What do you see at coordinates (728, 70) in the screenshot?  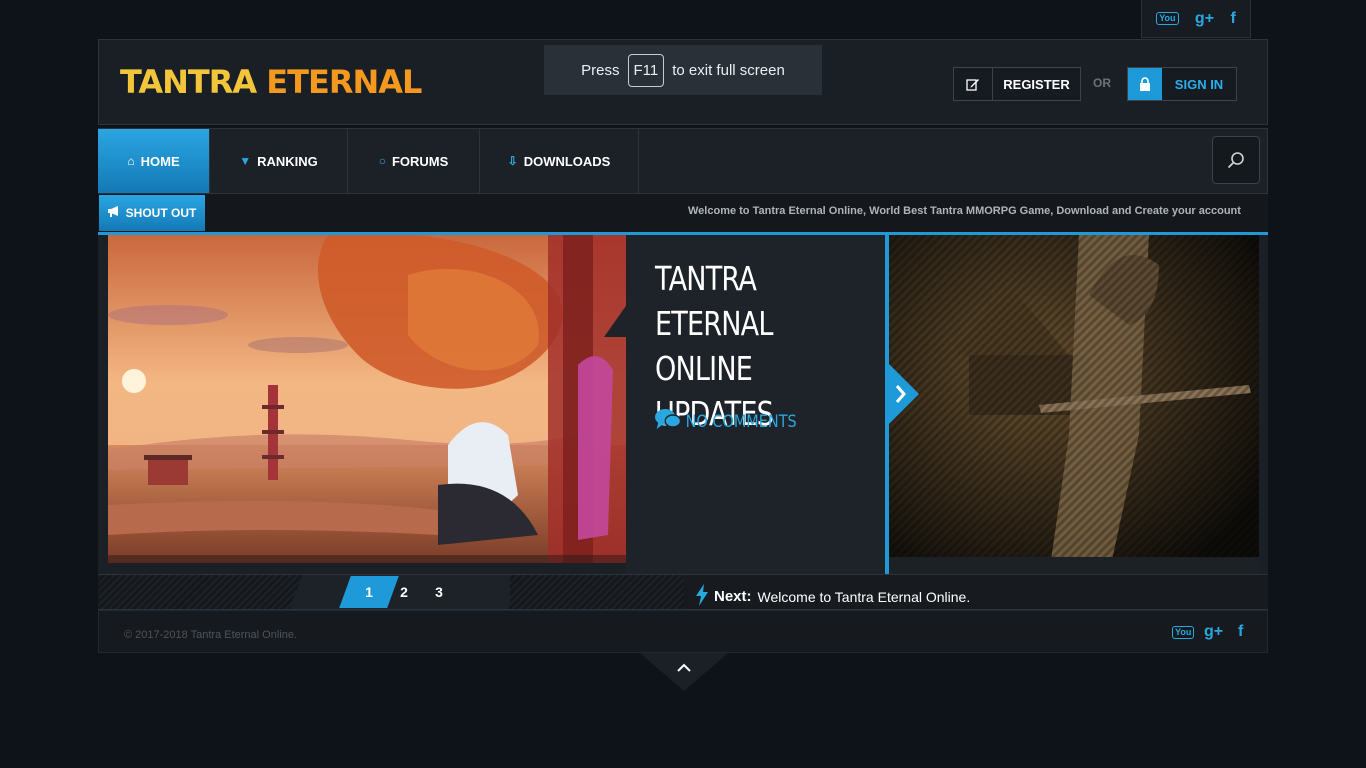 I see `fullscreen-suffix: to exit full screen` at bounding box center [728, 70].